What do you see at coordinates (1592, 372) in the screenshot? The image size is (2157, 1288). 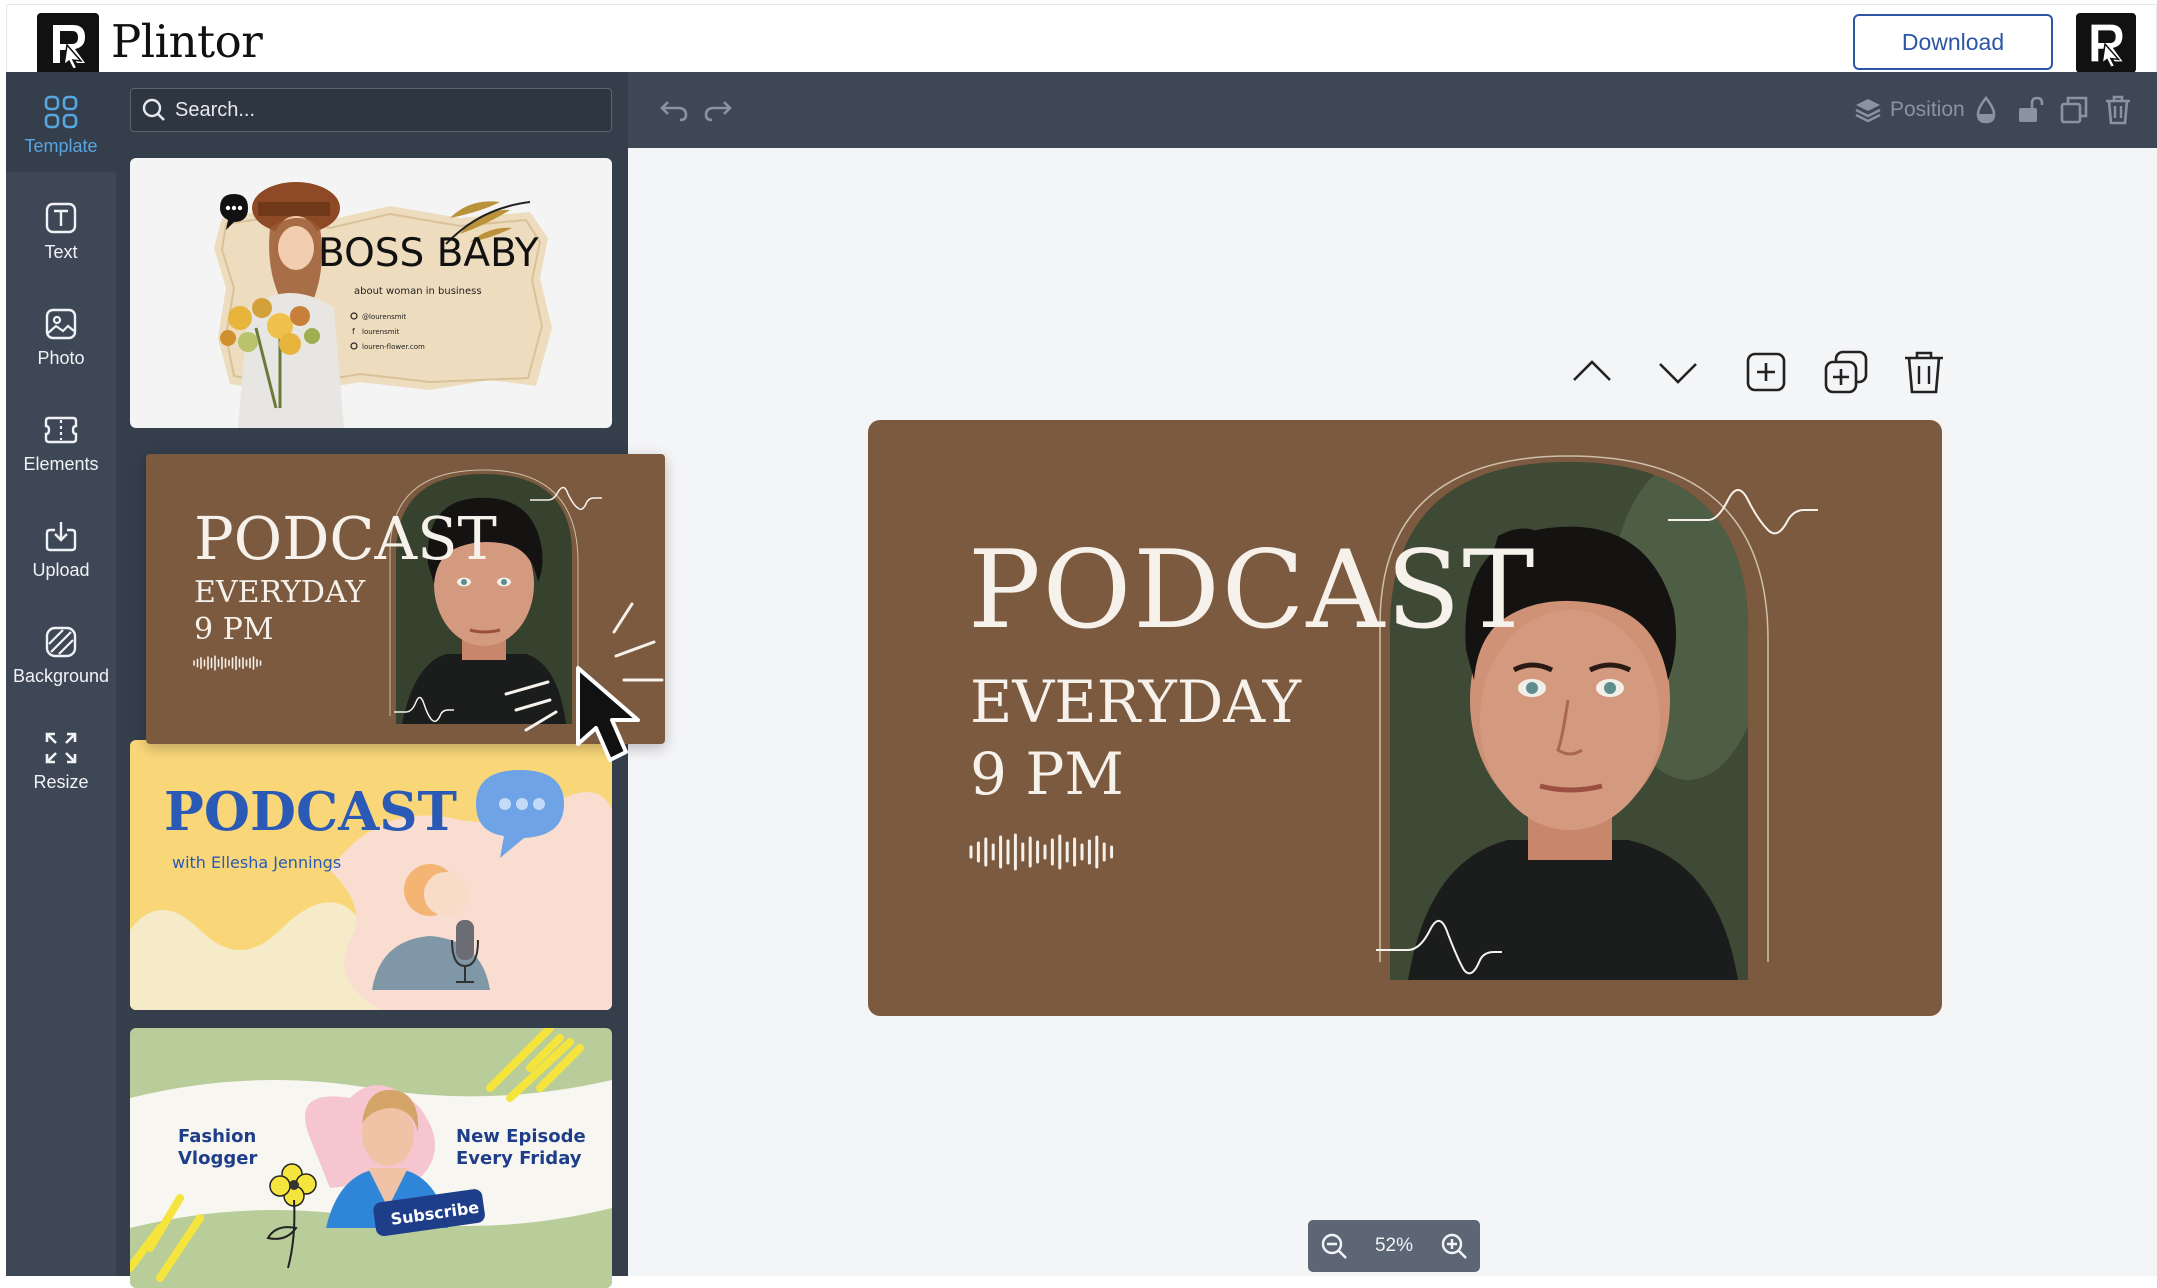 I see `chevron-up-icon` at bounding box center [1592, 372].